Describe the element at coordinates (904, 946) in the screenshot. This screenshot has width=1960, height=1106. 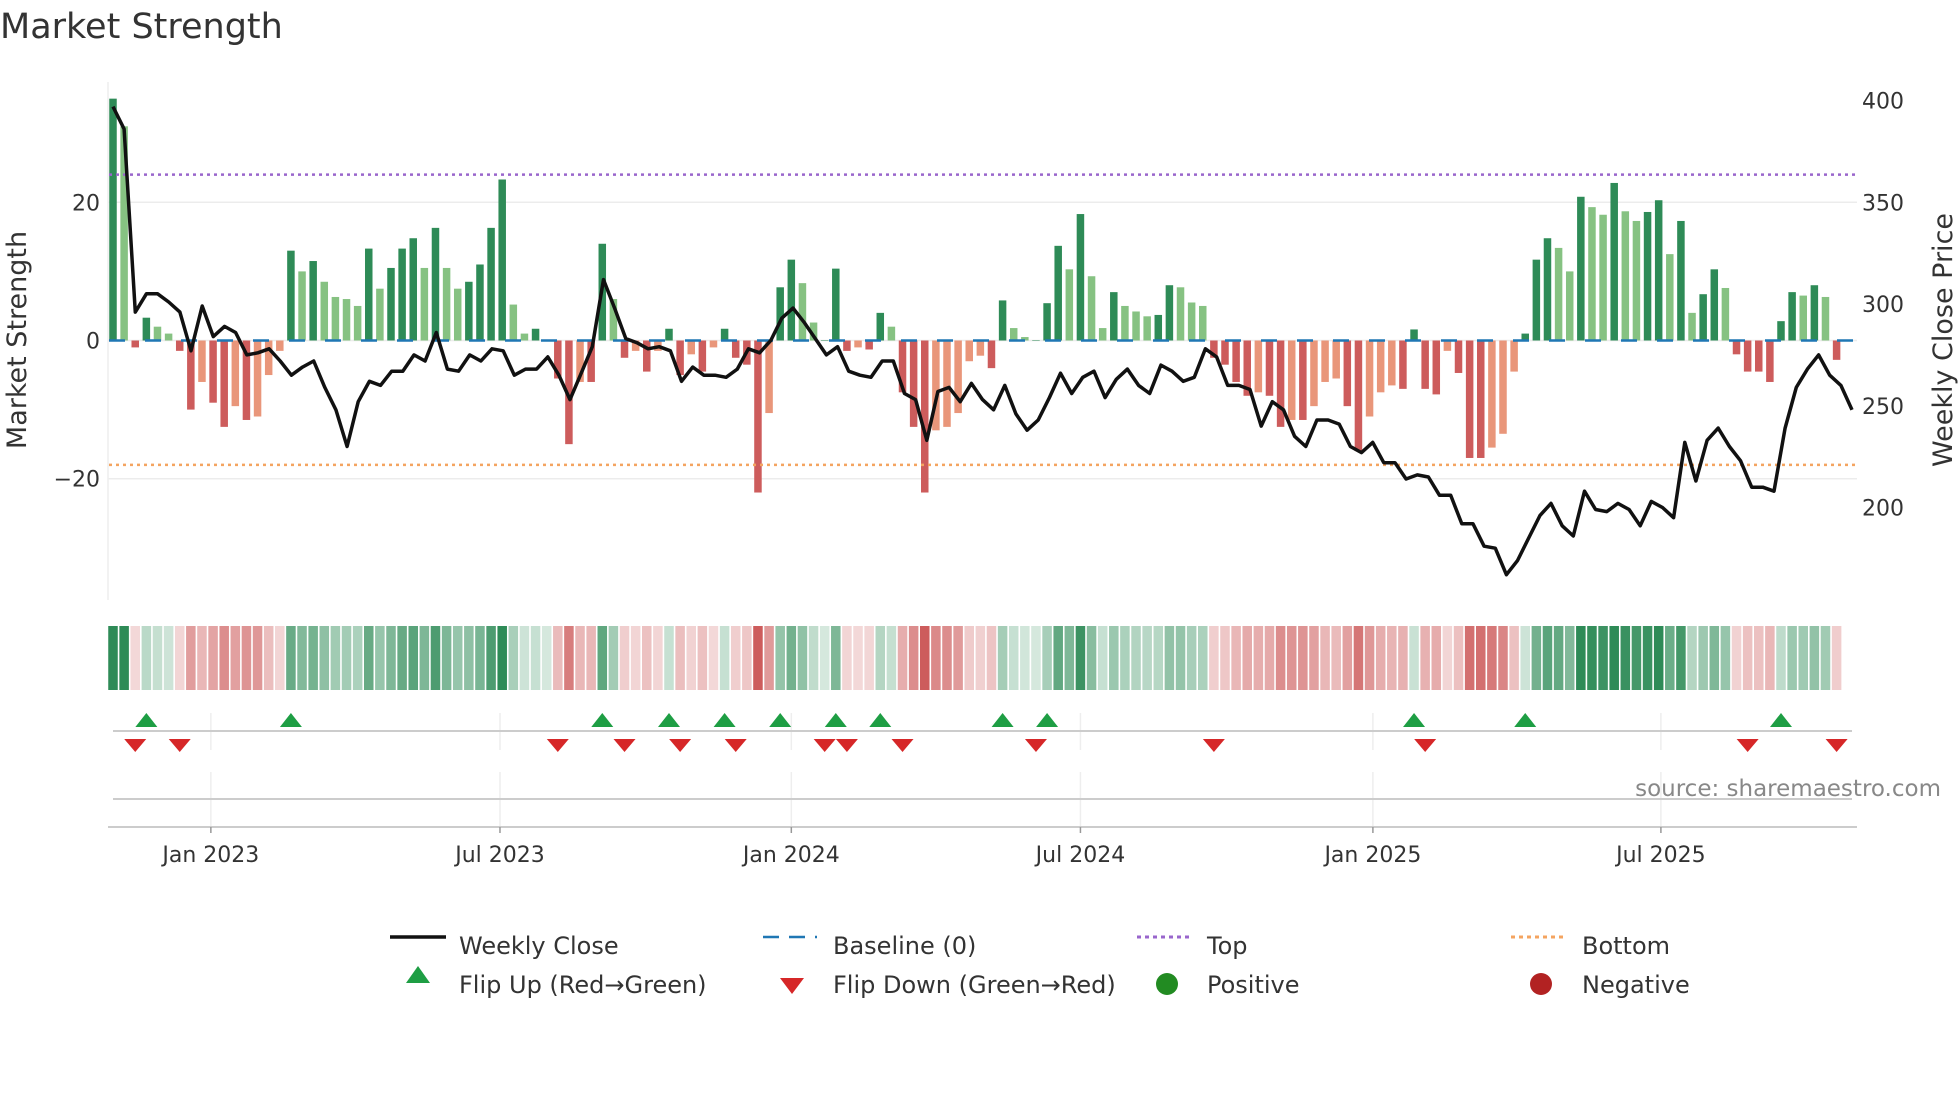
I see `legend-baseline: Baseline (0)` at that location.